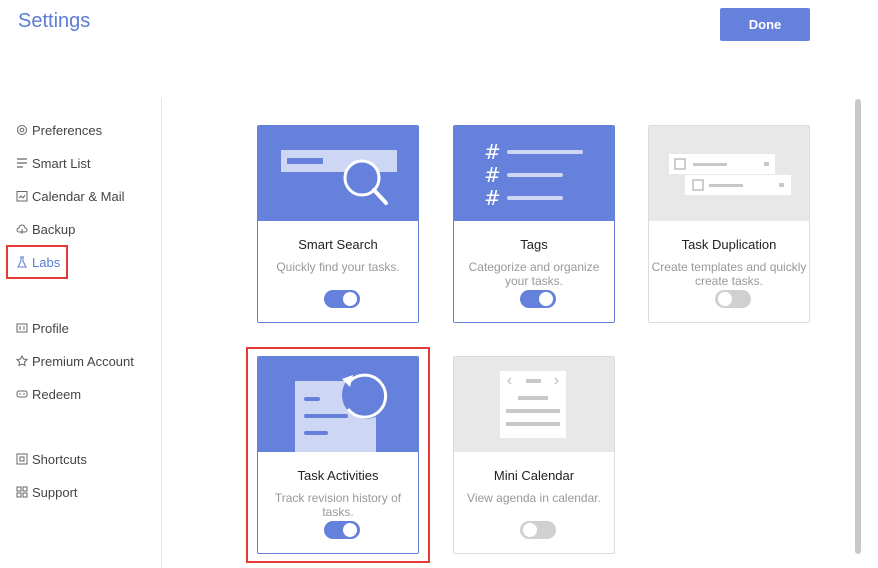 The height and width of the screenshot is (568, 878). I want to click on ticket-icon, so click(22, 394).